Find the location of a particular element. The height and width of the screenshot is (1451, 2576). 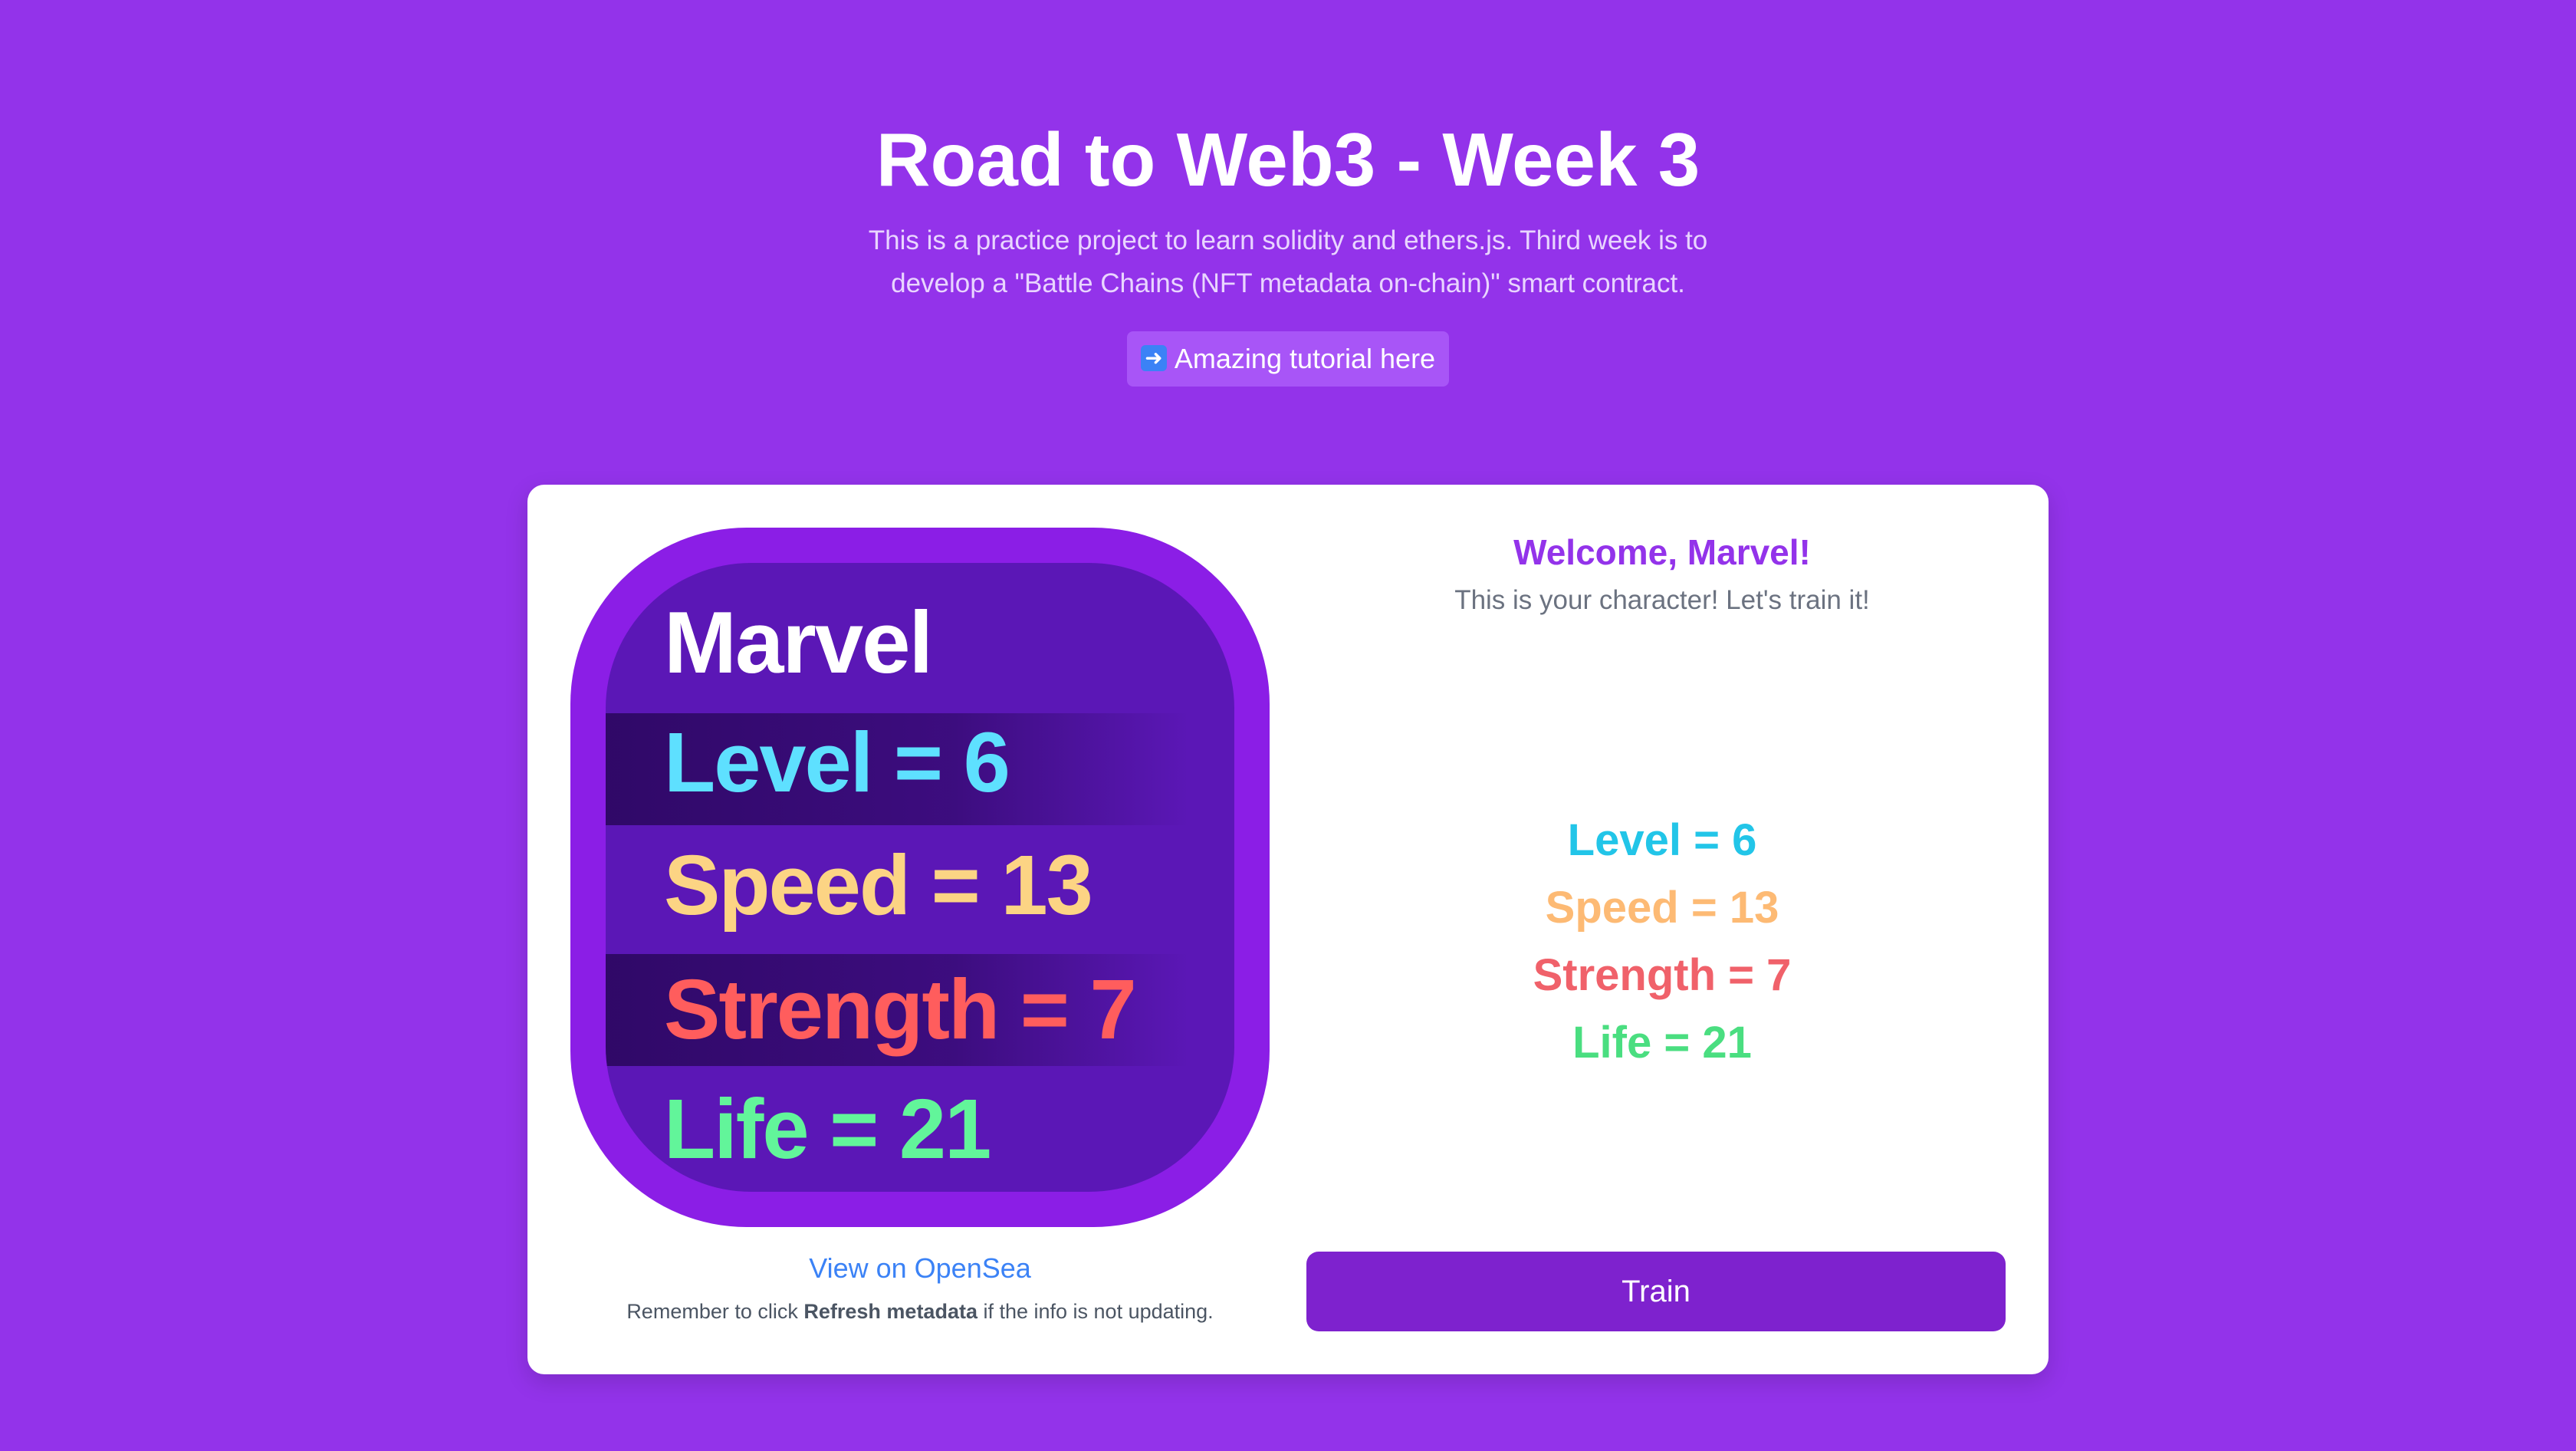

nft-life: Life = 21 is located at coordinates (827, 1129).